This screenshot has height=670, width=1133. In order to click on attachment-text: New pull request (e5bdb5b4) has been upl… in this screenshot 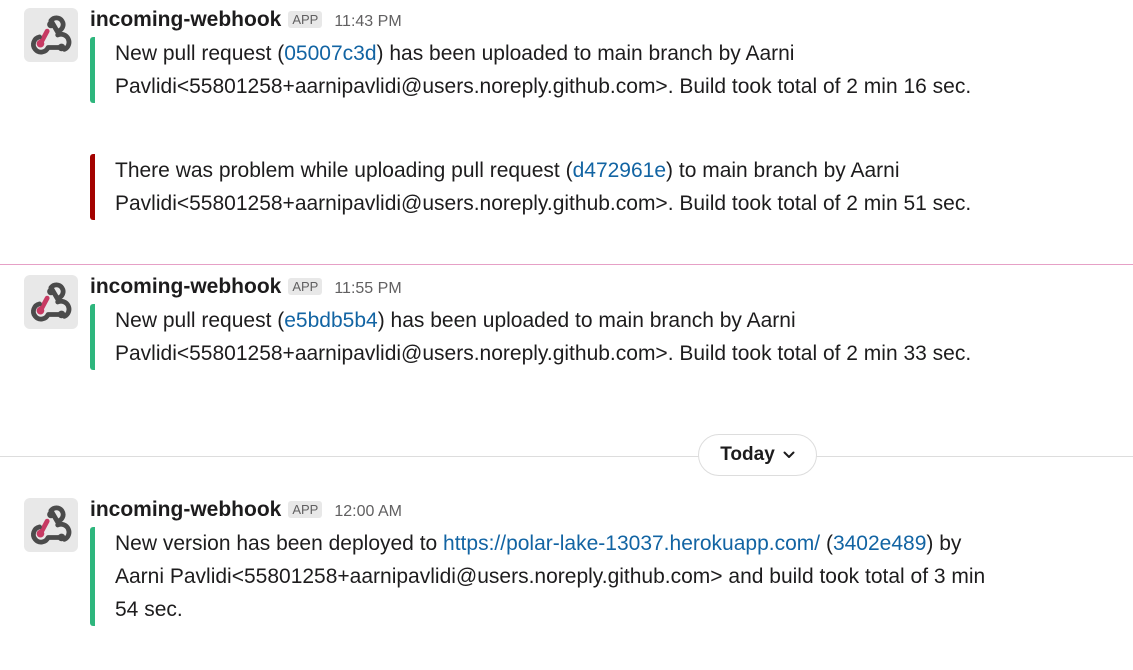, I will do `click(552, 337)`.